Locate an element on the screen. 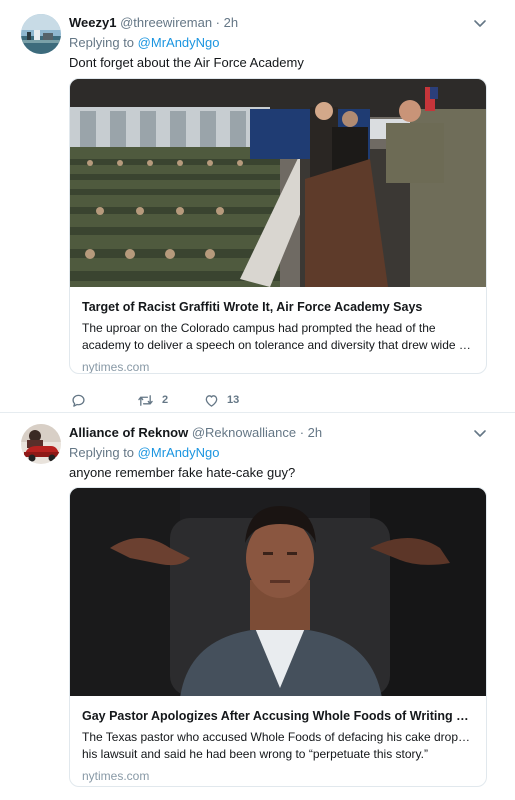 The height and width of the screenshot is (800, 515). display-name: Alliance of Reknow is located at coordinates (128, 432).